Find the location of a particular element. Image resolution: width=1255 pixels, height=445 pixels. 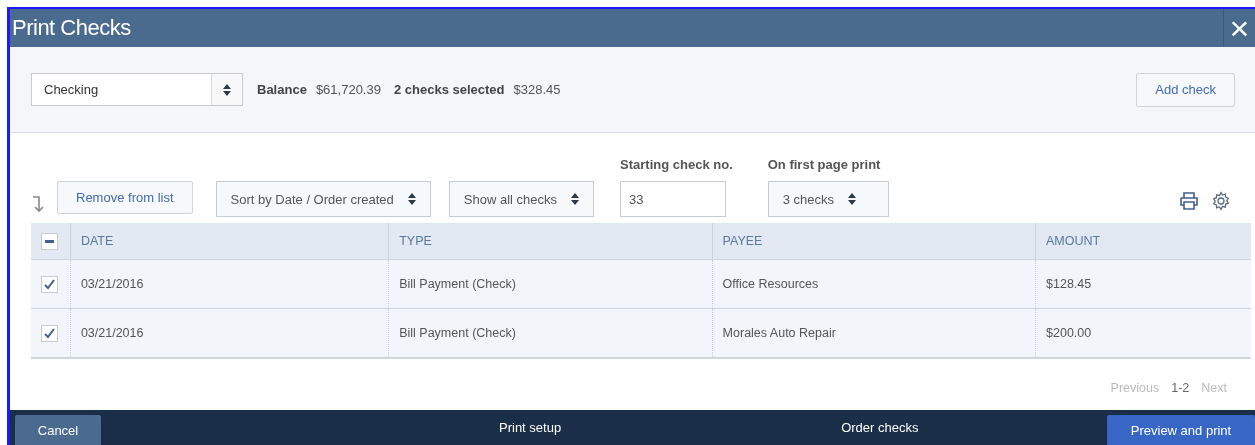

settings-icon is located at coordinates (1221, 201).